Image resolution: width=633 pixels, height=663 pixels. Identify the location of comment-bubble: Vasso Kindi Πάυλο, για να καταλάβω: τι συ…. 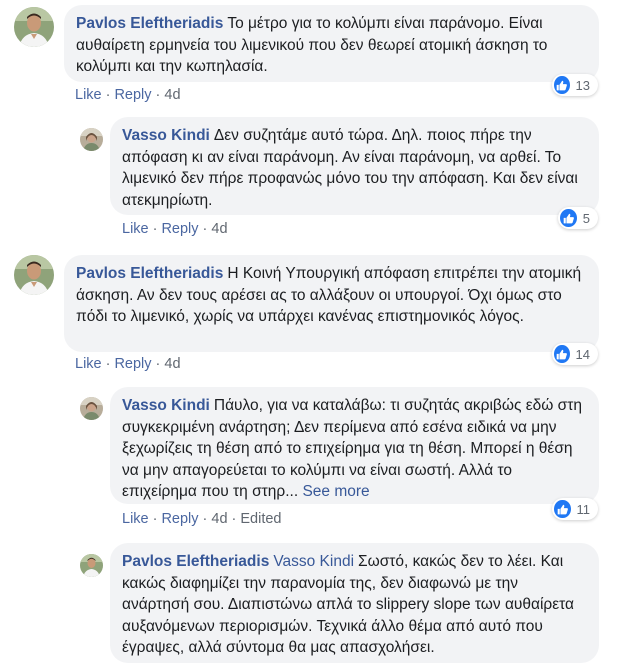
(354, 445).